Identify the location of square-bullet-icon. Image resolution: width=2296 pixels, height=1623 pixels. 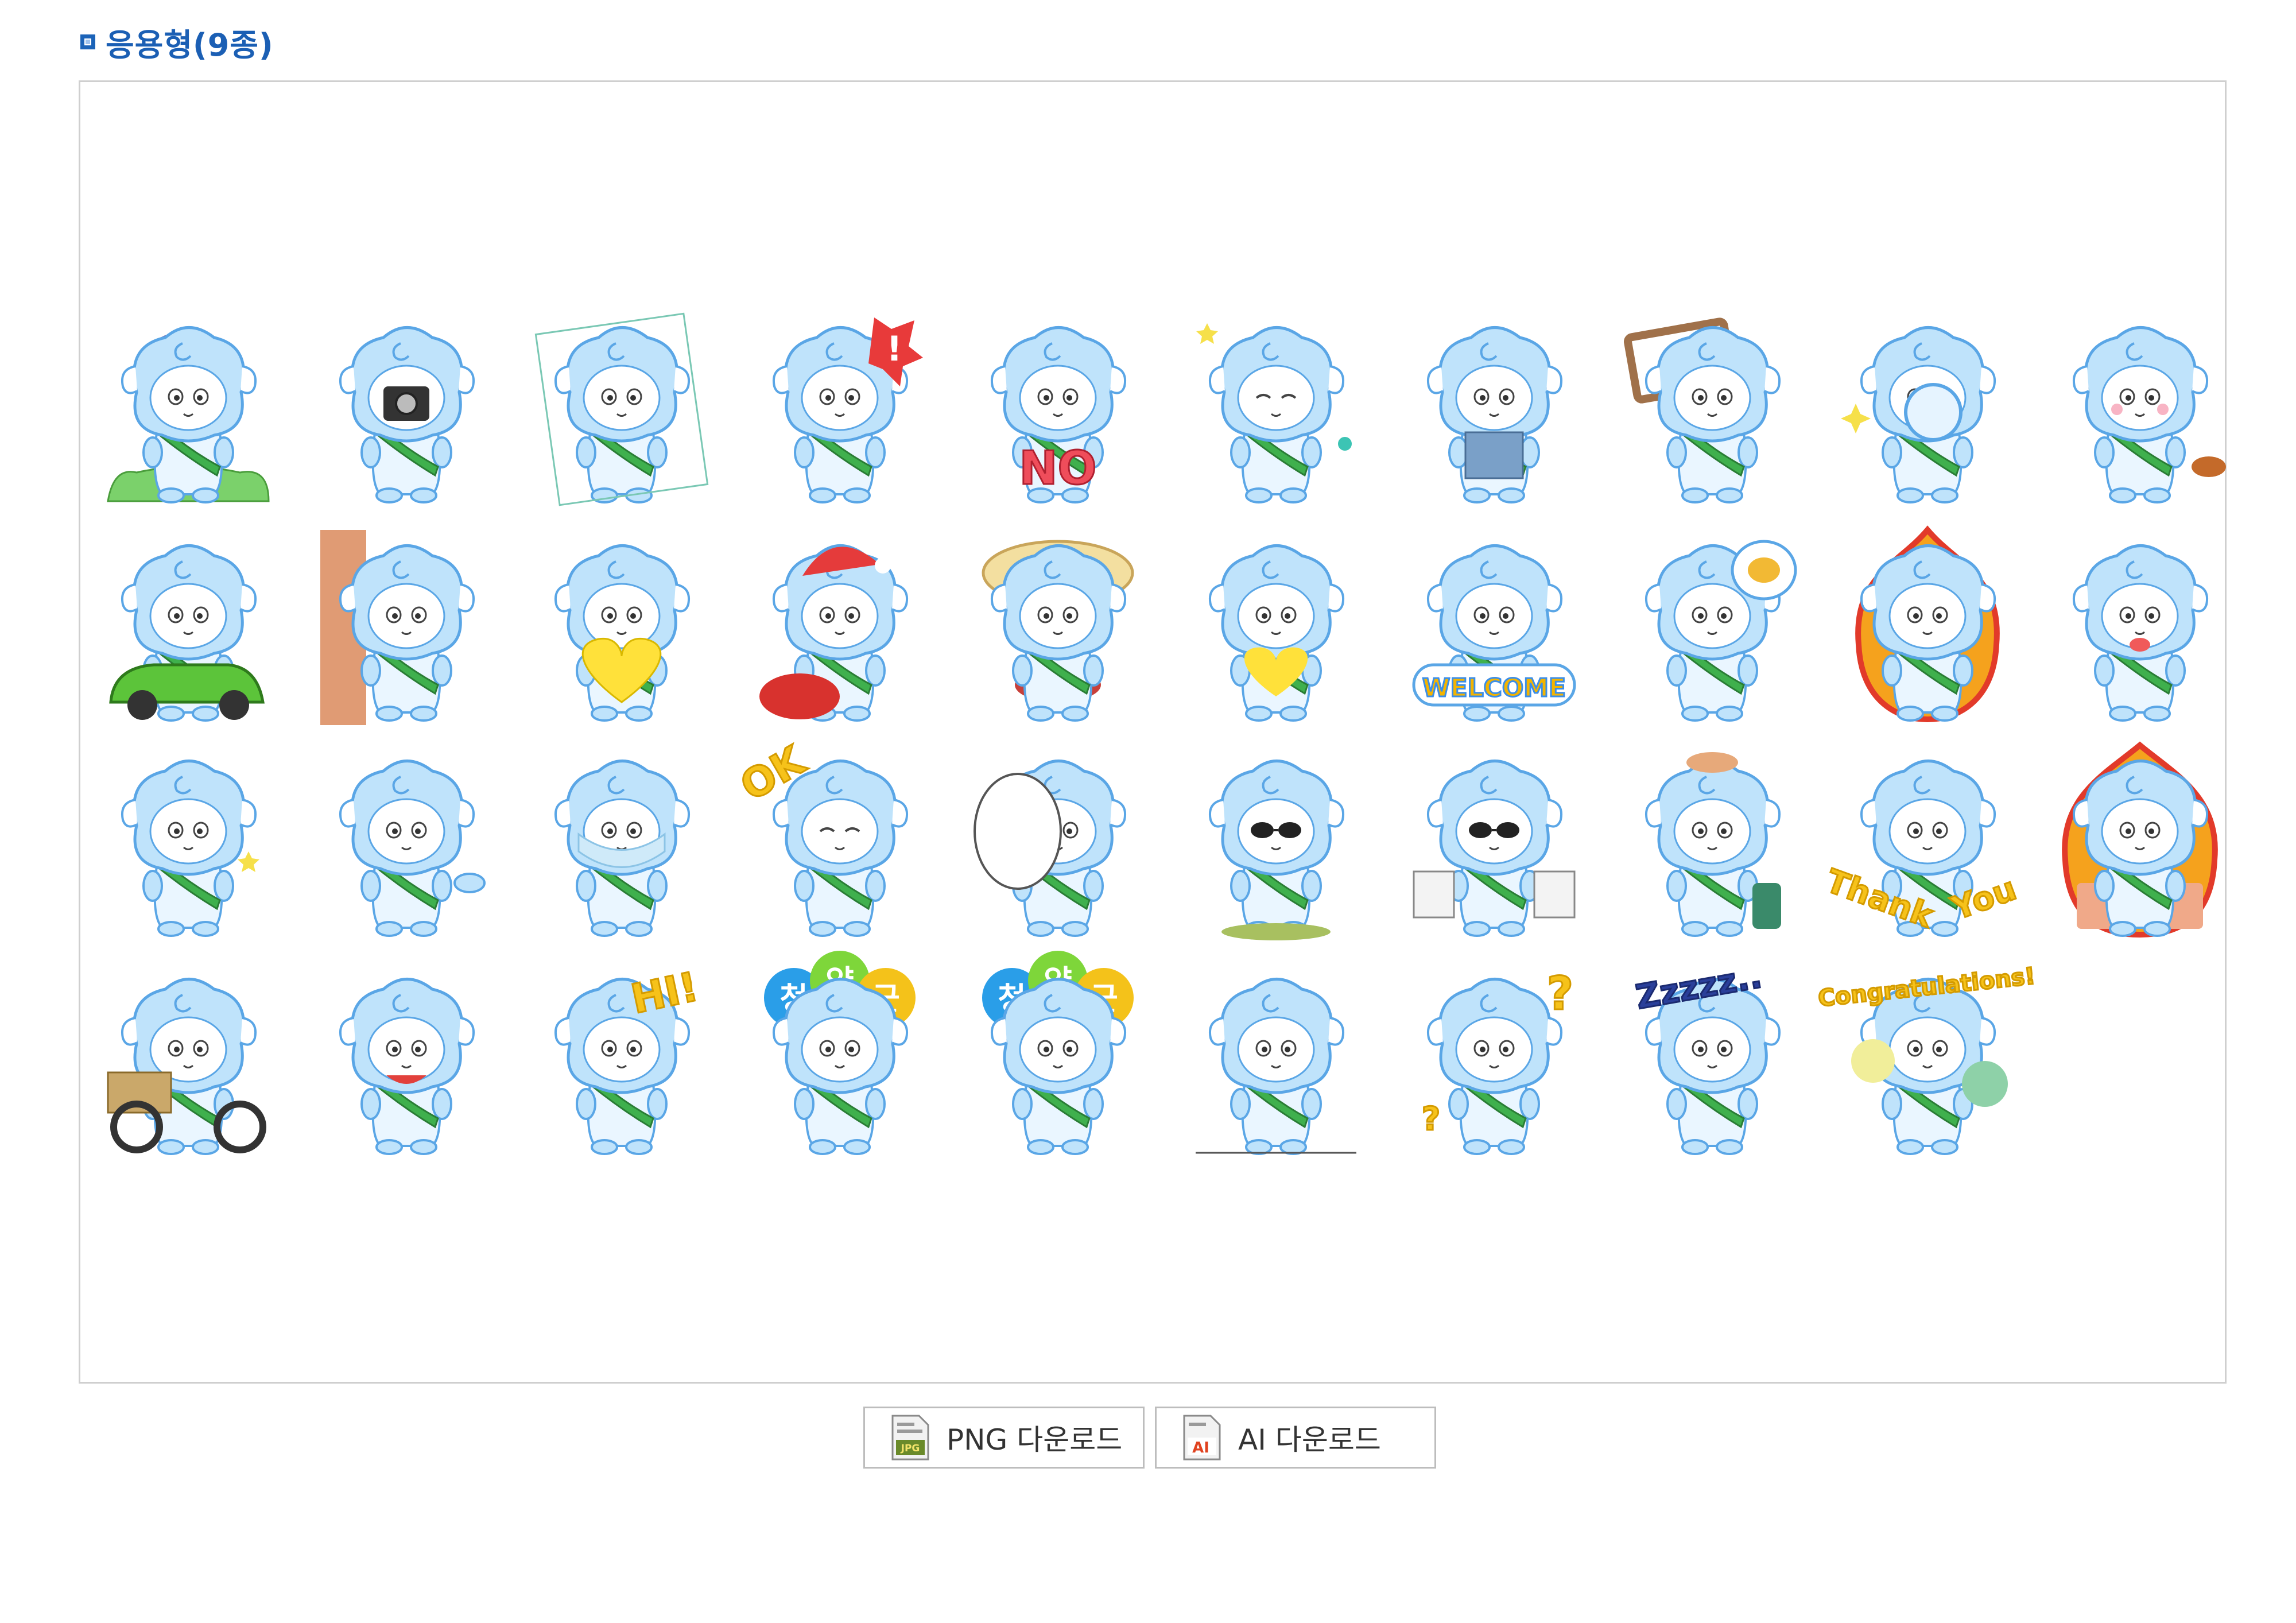
(87, 41).